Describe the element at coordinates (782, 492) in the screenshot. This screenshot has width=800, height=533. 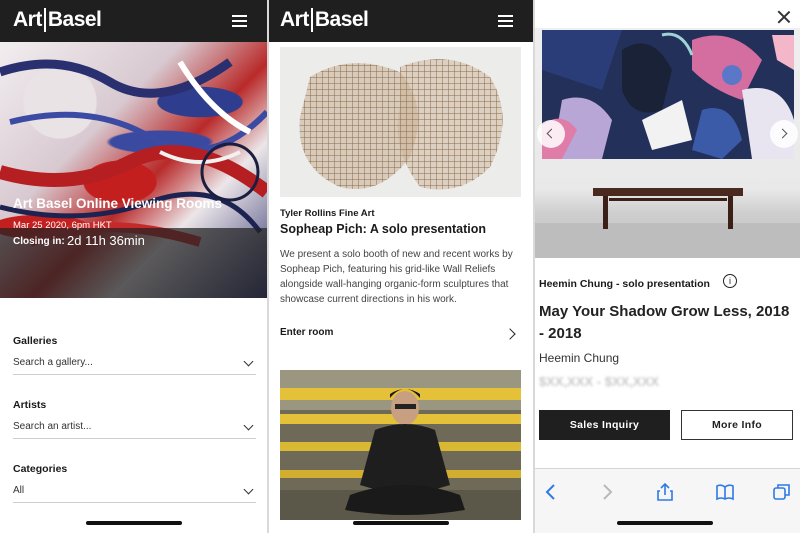
I see `tabs-icon` at that location.